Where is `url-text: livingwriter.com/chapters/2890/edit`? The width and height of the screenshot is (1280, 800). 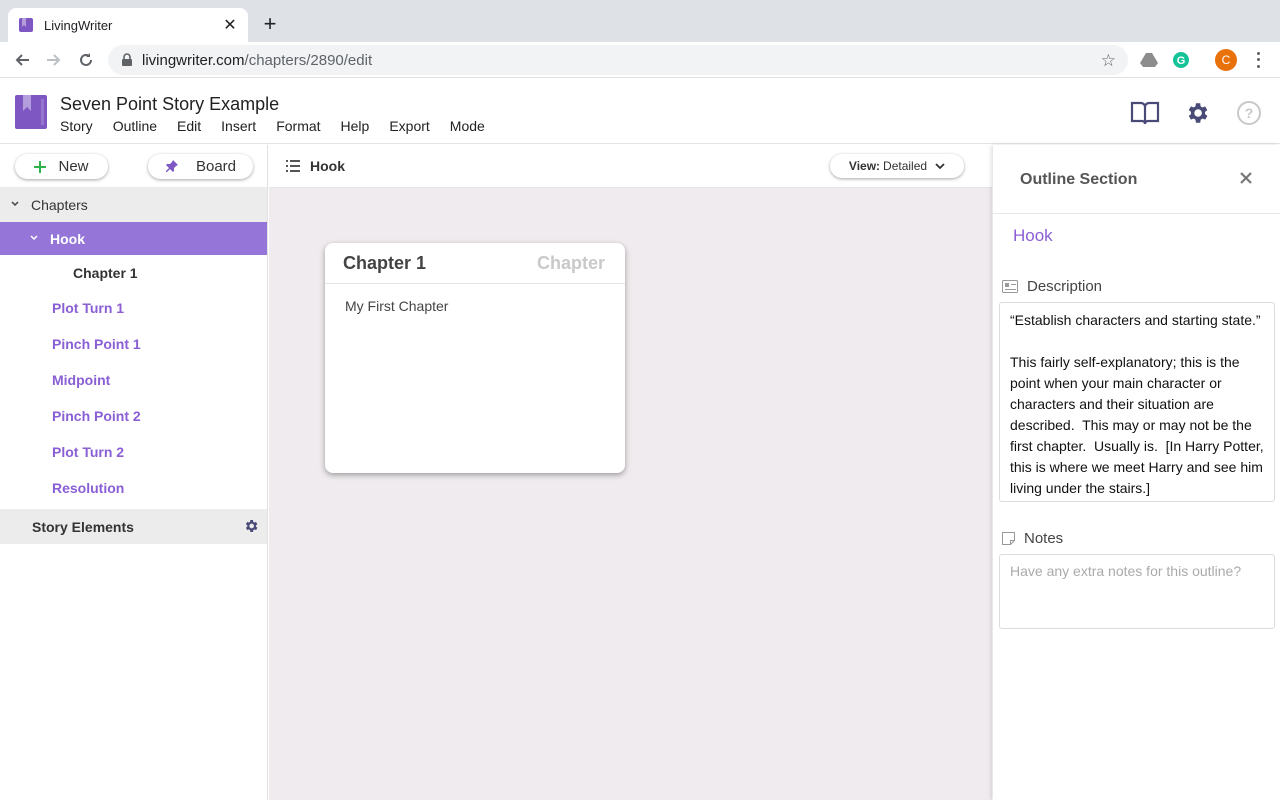
url-text: livingwriter.com/chapters/2890/edit is located at coordinates (257, 60).